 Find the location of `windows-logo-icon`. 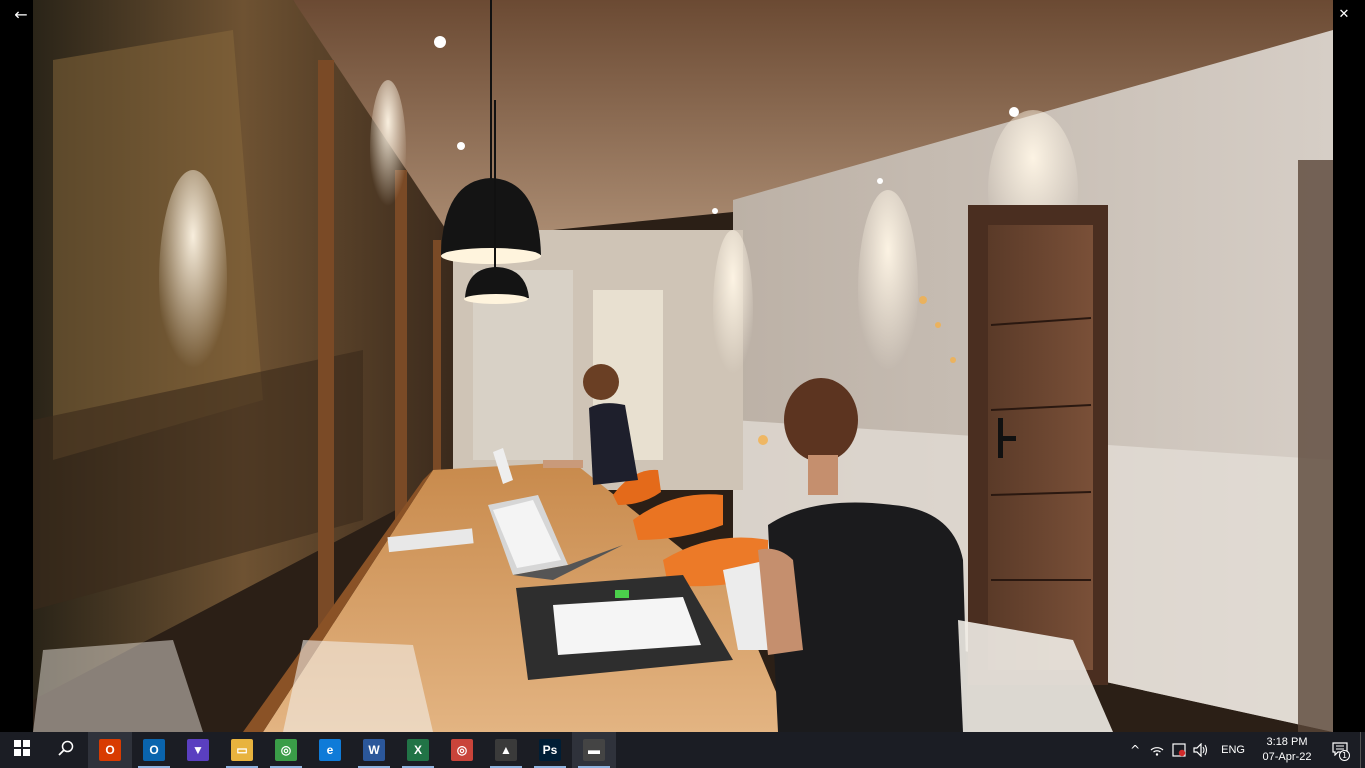

windows-logo-icon is located at coordinates (22, 750).